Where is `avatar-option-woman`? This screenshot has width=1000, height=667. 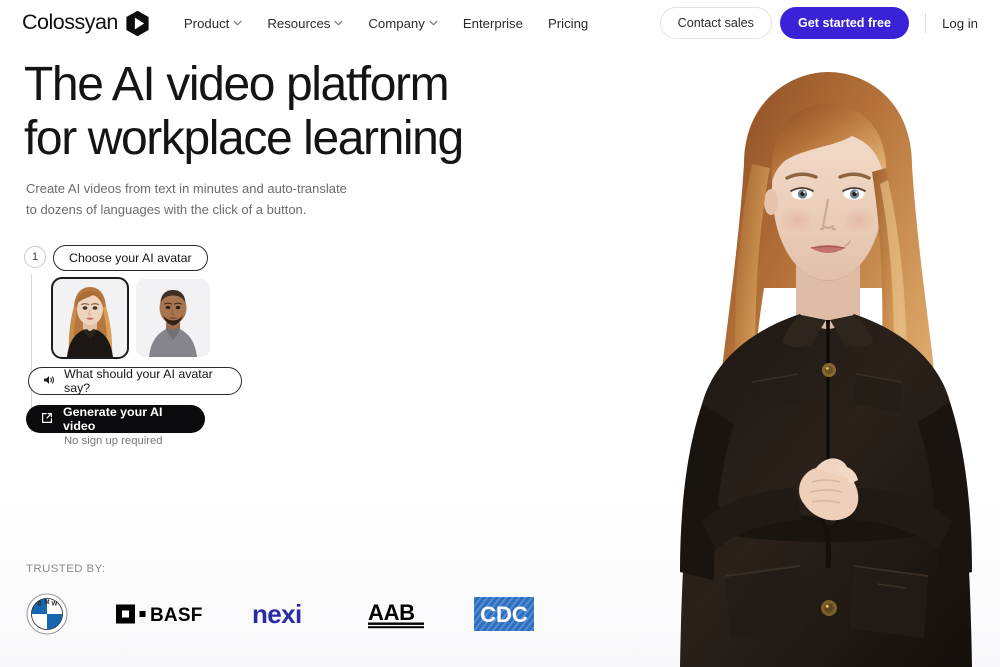 avatar-option-woman is located at coordinates (90, 318).